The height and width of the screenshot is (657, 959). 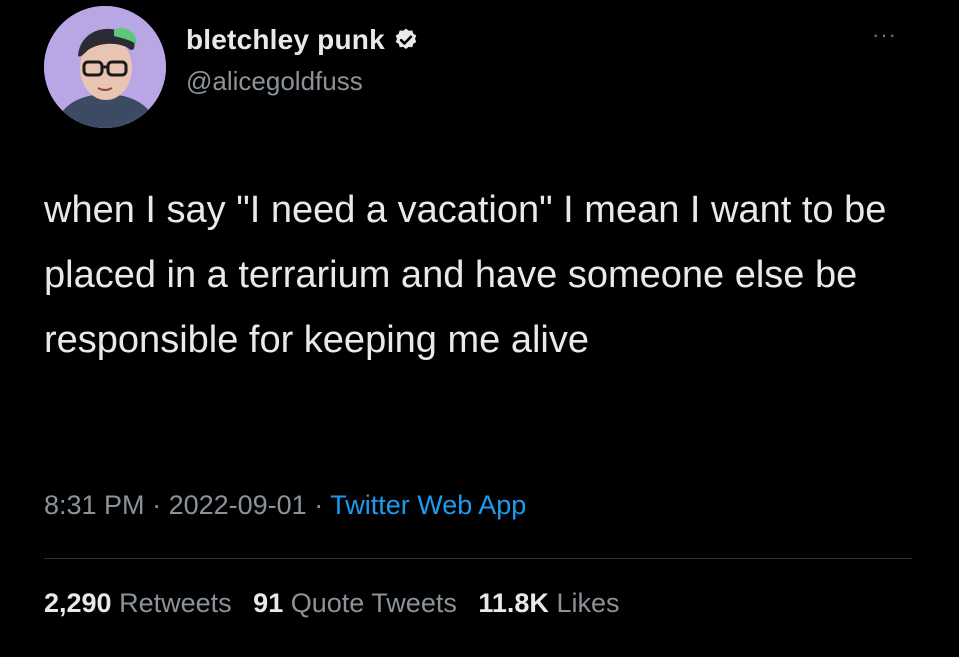 I want to click on tweet-time: 8:31 PM, so click(x=94, y=505).